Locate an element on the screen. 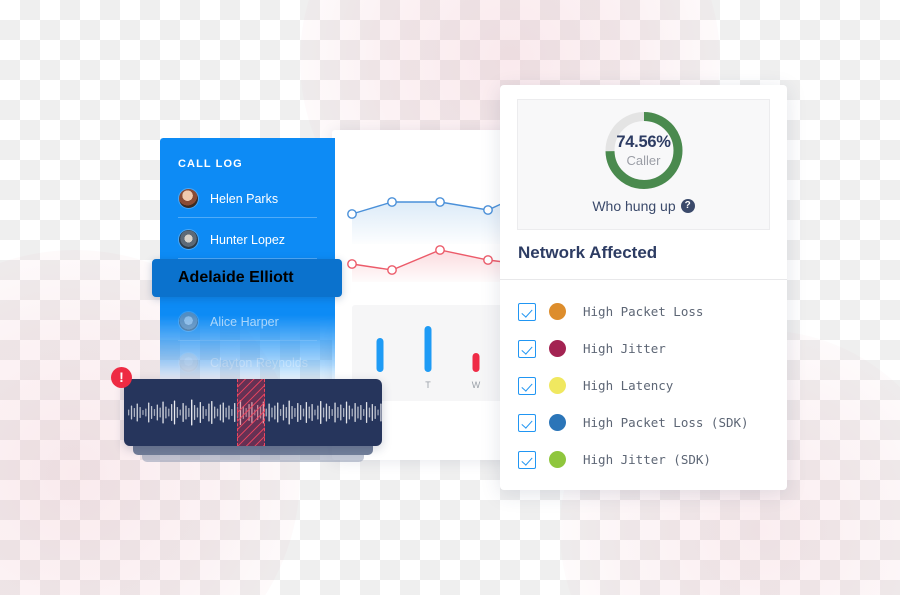  call-log-item-selected: Adelaide Elliott is located at coordinates (247, 278).